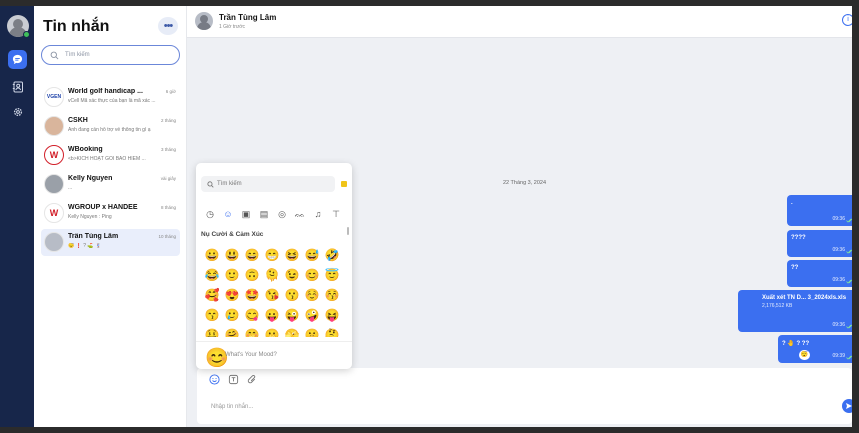 This screenshot has height=433, width=859. What do you see at coordinates (332, 275) in the screenshot?
I see `emoji-item: 😇` at bounding box center [332, 275].